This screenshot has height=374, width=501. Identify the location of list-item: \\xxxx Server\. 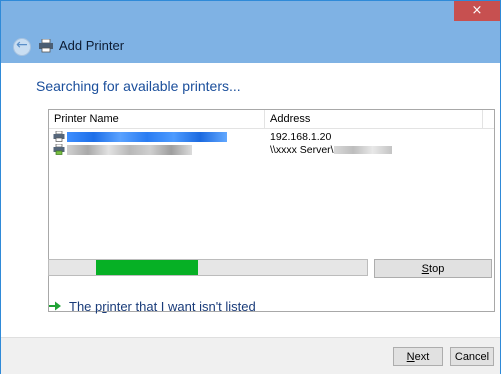
(271, 150).